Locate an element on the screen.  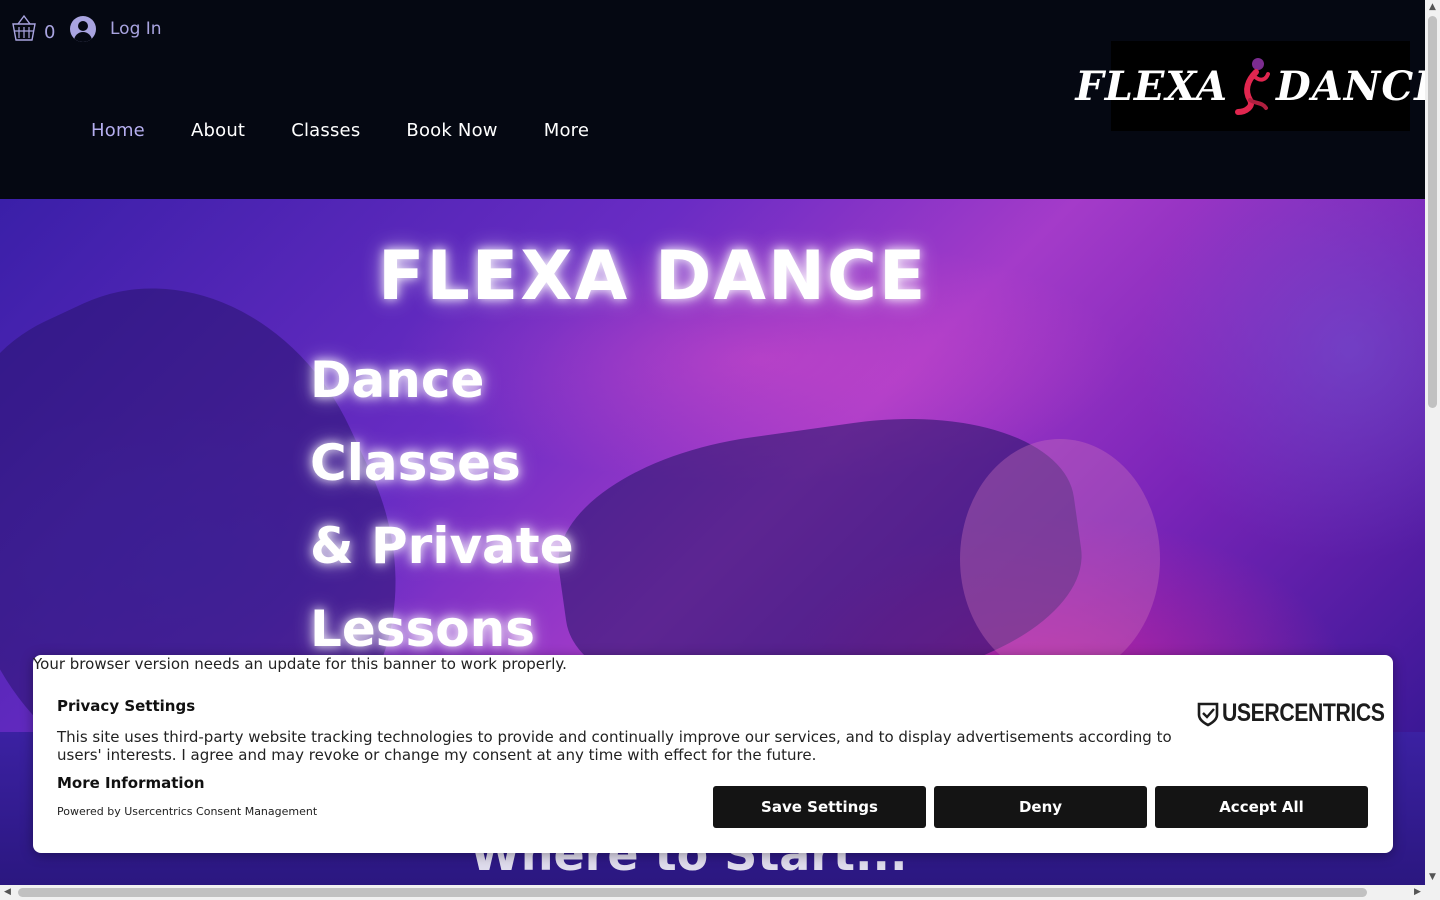
hero-image-shape is located at coordinates (1060, 559).